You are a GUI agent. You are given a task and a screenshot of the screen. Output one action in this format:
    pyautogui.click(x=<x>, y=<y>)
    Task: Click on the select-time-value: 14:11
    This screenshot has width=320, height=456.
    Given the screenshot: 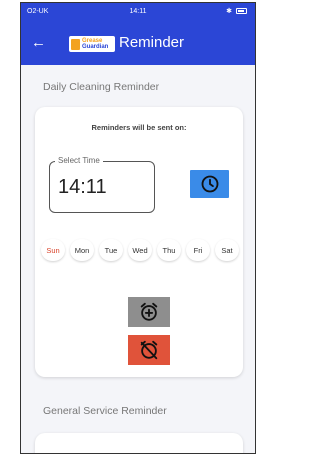 What is the action you would take?
    pyautogui.click(x=82, y=187)
    